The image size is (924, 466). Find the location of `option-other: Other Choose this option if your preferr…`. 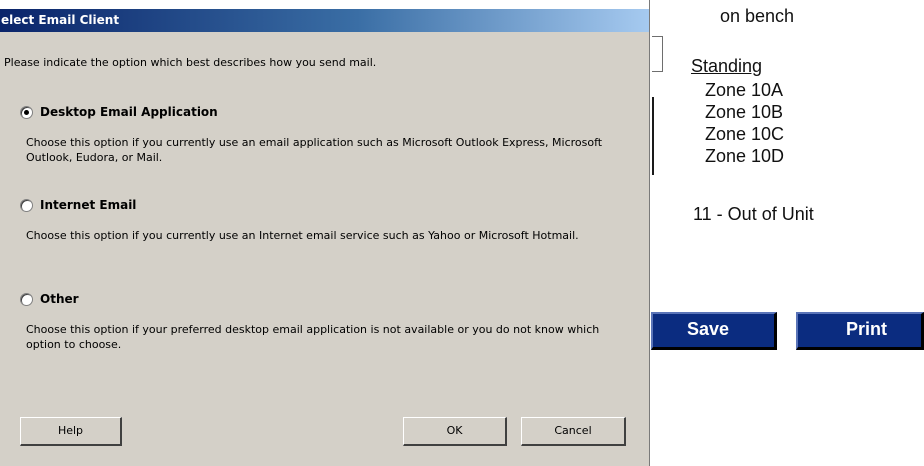

option-other: Other Choose this option if your preferr… is located at coordinates (318, 321).